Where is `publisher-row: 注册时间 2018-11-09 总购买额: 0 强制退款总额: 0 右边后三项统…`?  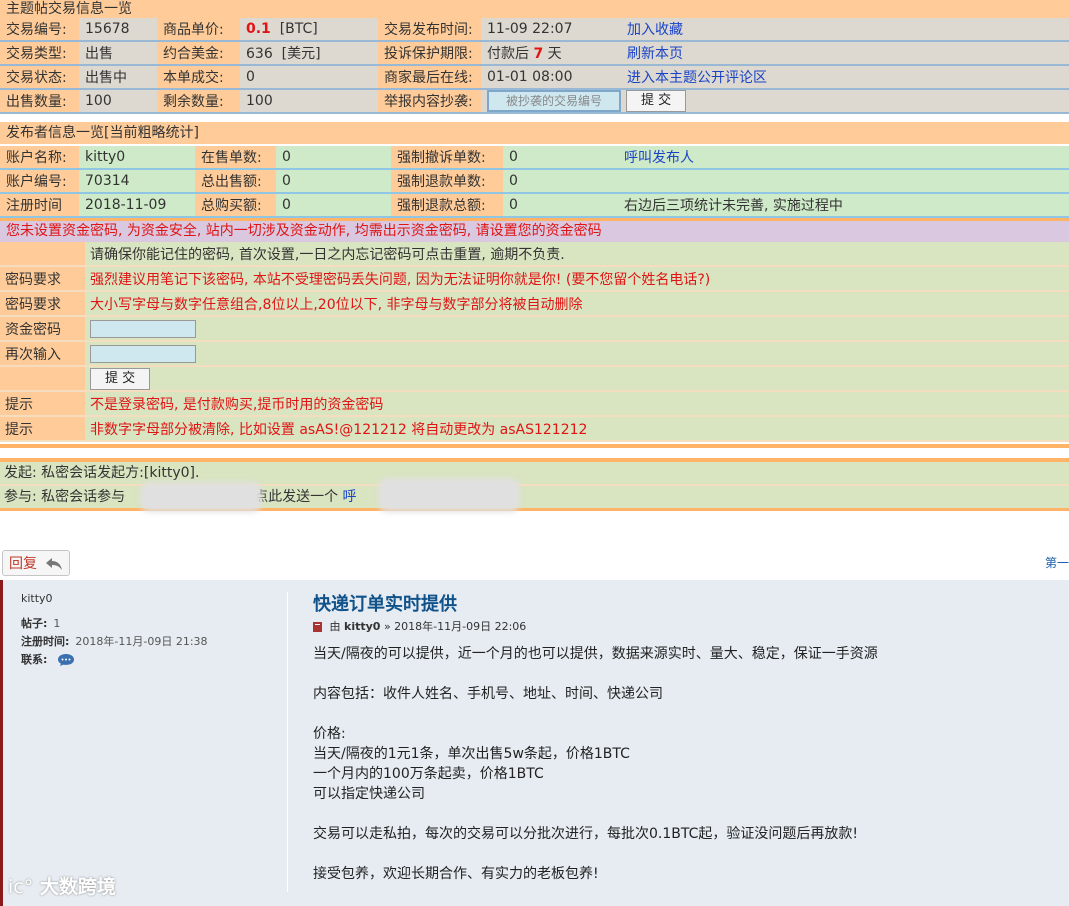
publisher-row: 注册时间 2018-11-09 总购买额: 0 强制退款总额: 0 右边后三项统… is located at coordinates (534, 205).